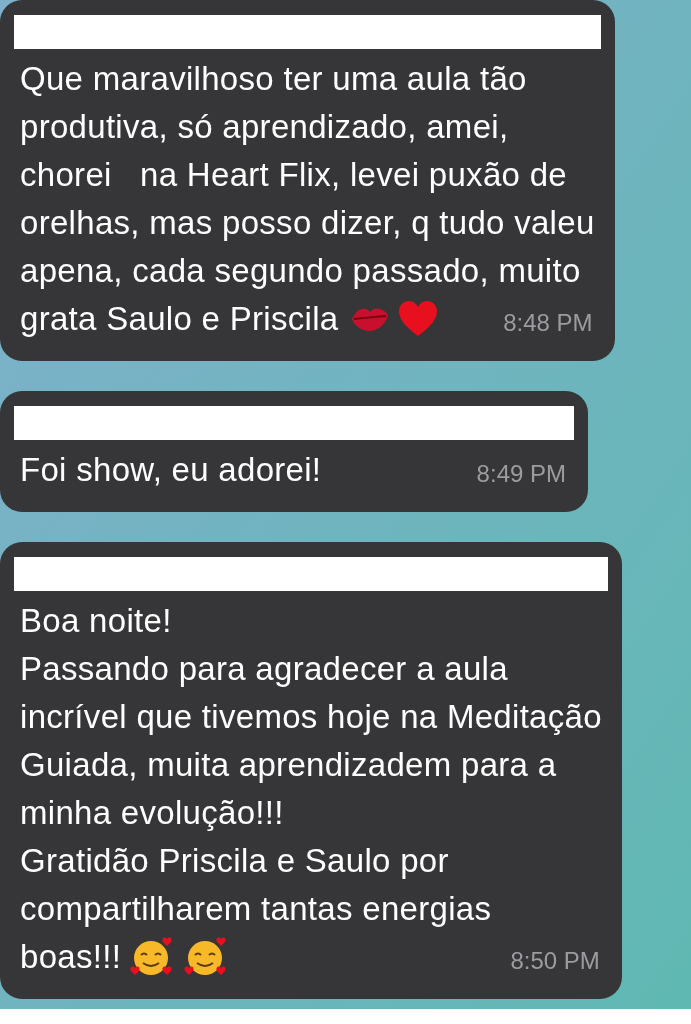  Describe the element at coordinates (418, 319) in the screenshot. I see `heart-icon` at that location.